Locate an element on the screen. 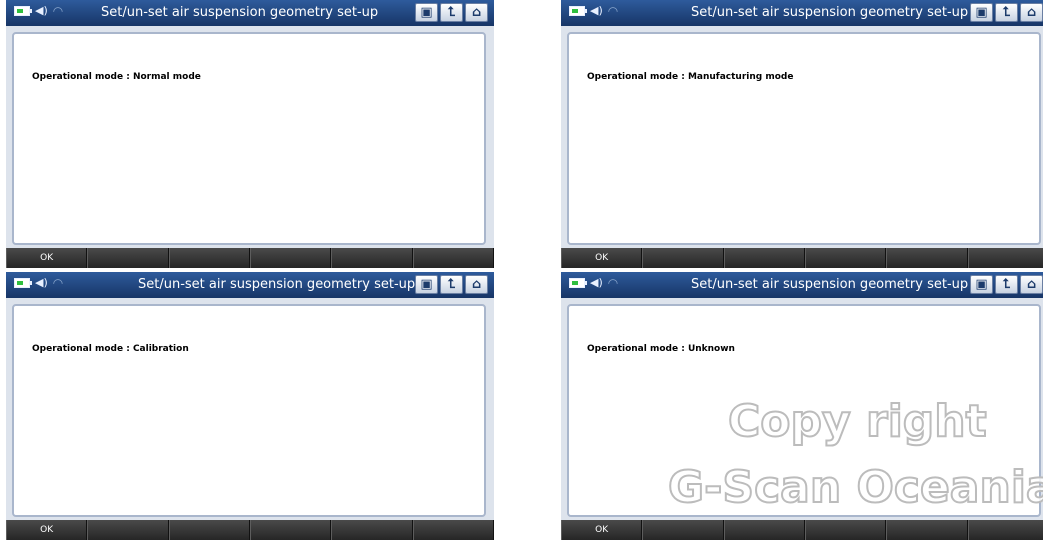 This screenshot has width=1043, height=540. operational-mode-text: Operational mode : Normal mode is located at coordinates (116, 77).